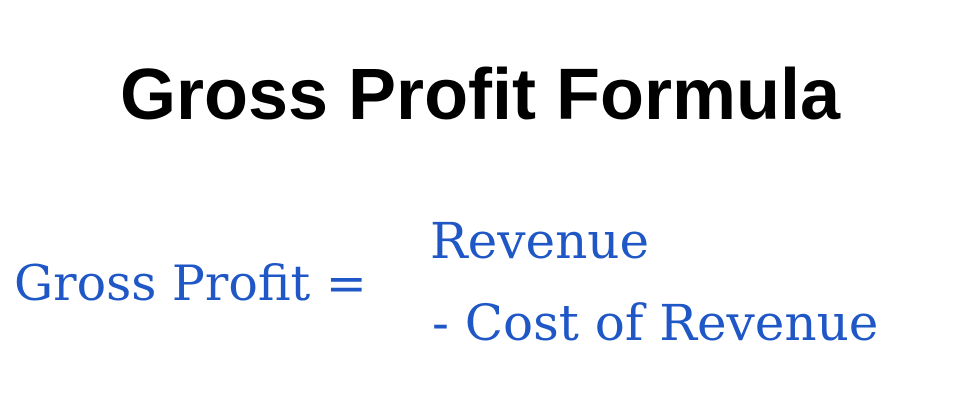  What do you see at coordinates (655, 323) in the screenshot?
I see `formula-line-cost-of-revenue: - Cost of Revenue` at bounding box center [655, 323].